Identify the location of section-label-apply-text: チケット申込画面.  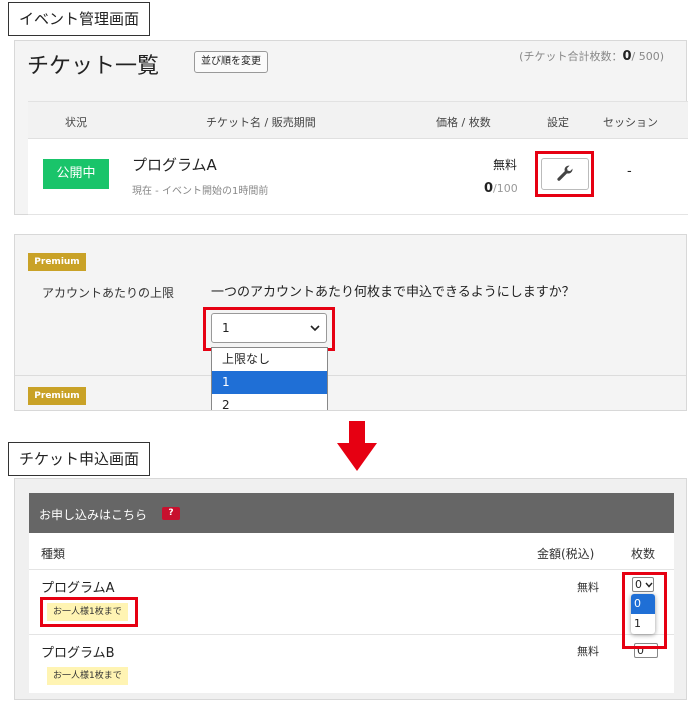
(79, 459).